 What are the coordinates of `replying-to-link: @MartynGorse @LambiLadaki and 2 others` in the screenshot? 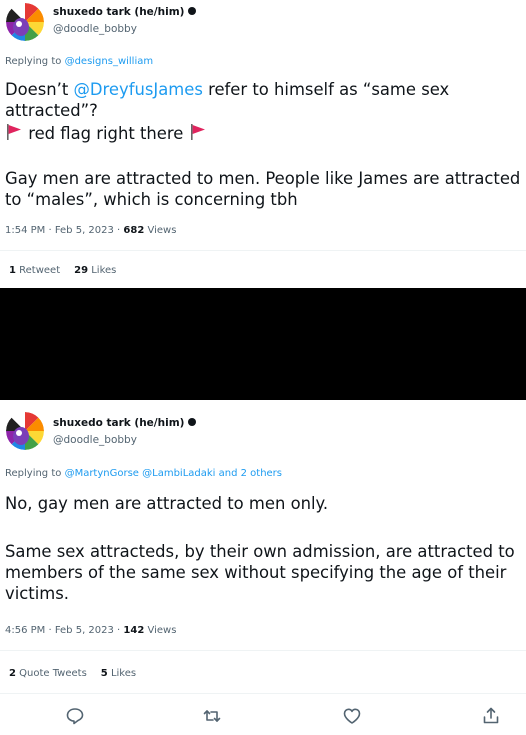 It's located at (173, 473).